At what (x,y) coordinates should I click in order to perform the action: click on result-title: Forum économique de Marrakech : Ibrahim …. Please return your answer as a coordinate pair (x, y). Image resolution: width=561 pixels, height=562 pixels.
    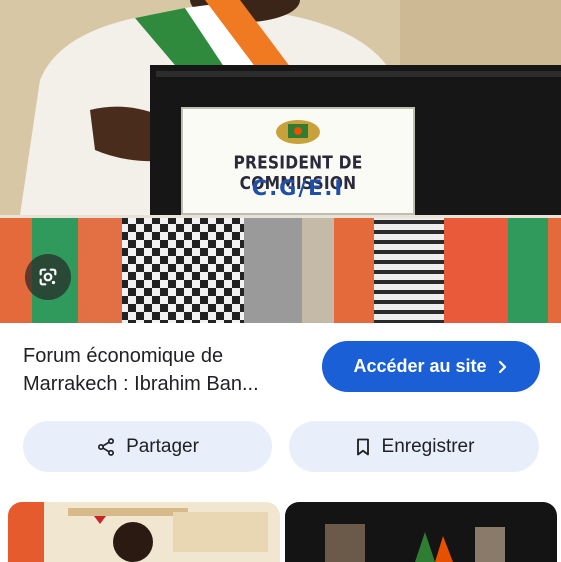
    Looking at the image, I should click on (168, 370).